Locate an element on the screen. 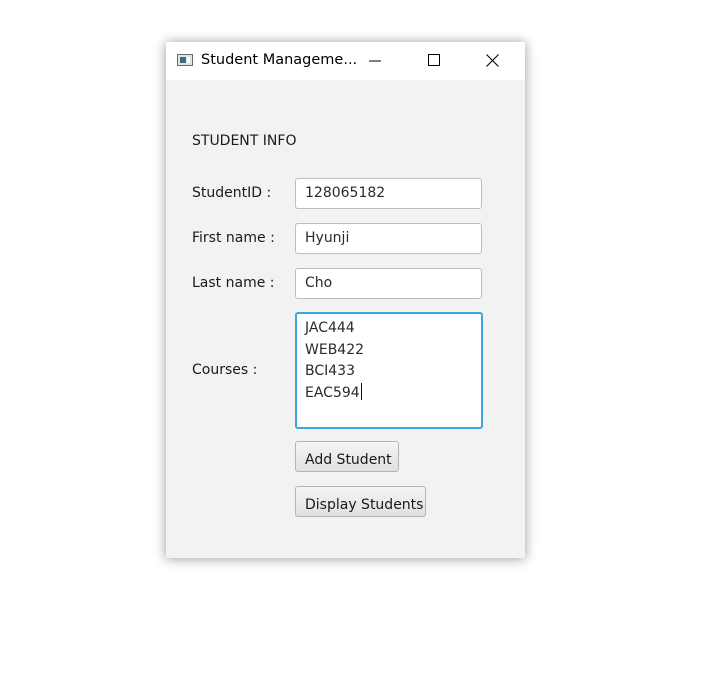 Image resolution: width=715 pixels, height=684 pixels. minimize-icon is located at coordinates (375, 61).